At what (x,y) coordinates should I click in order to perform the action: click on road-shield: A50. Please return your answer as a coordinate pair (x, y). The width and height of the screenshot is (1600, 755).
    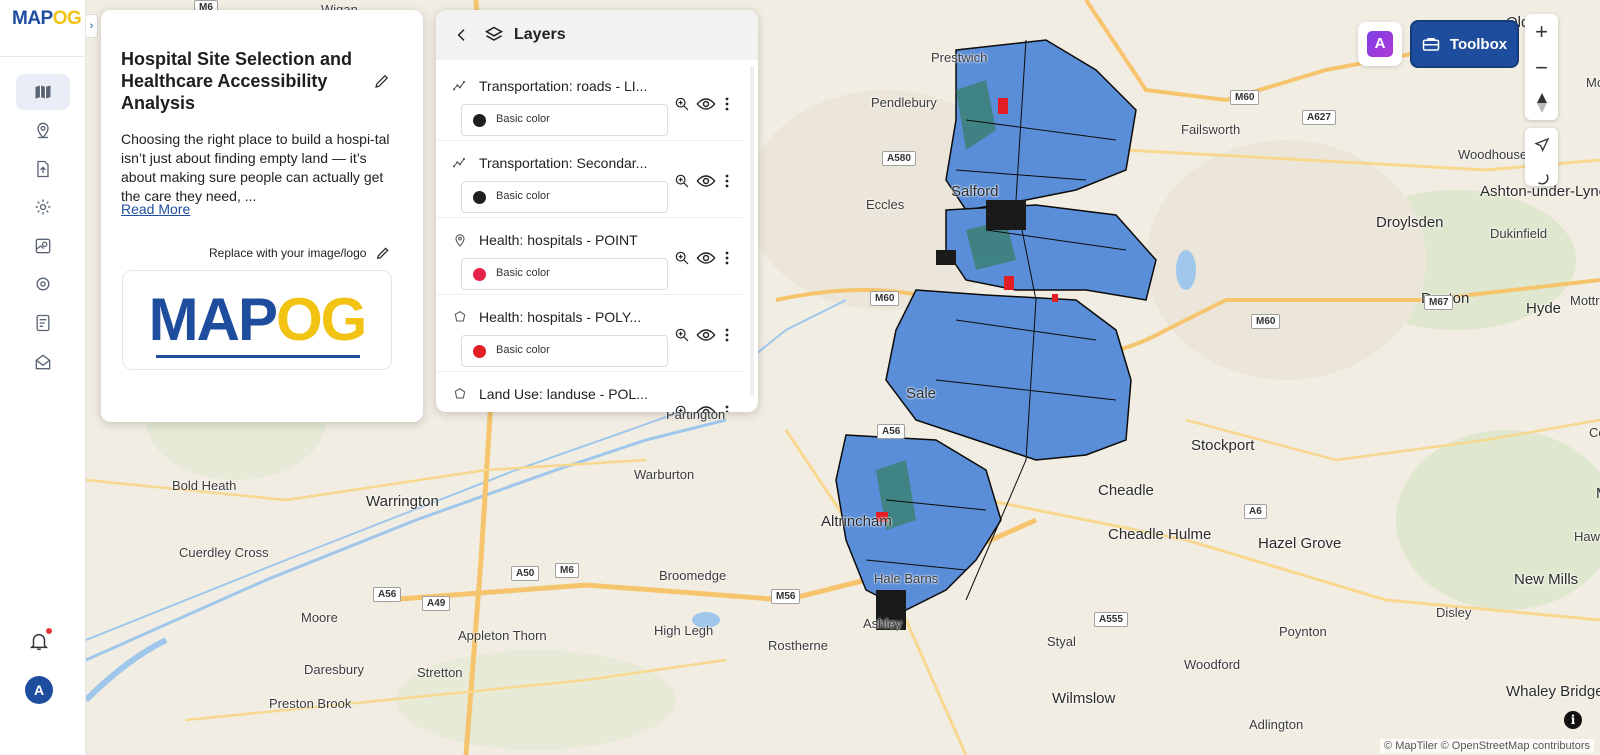
    Looking at the image, I should click on (525, 573).